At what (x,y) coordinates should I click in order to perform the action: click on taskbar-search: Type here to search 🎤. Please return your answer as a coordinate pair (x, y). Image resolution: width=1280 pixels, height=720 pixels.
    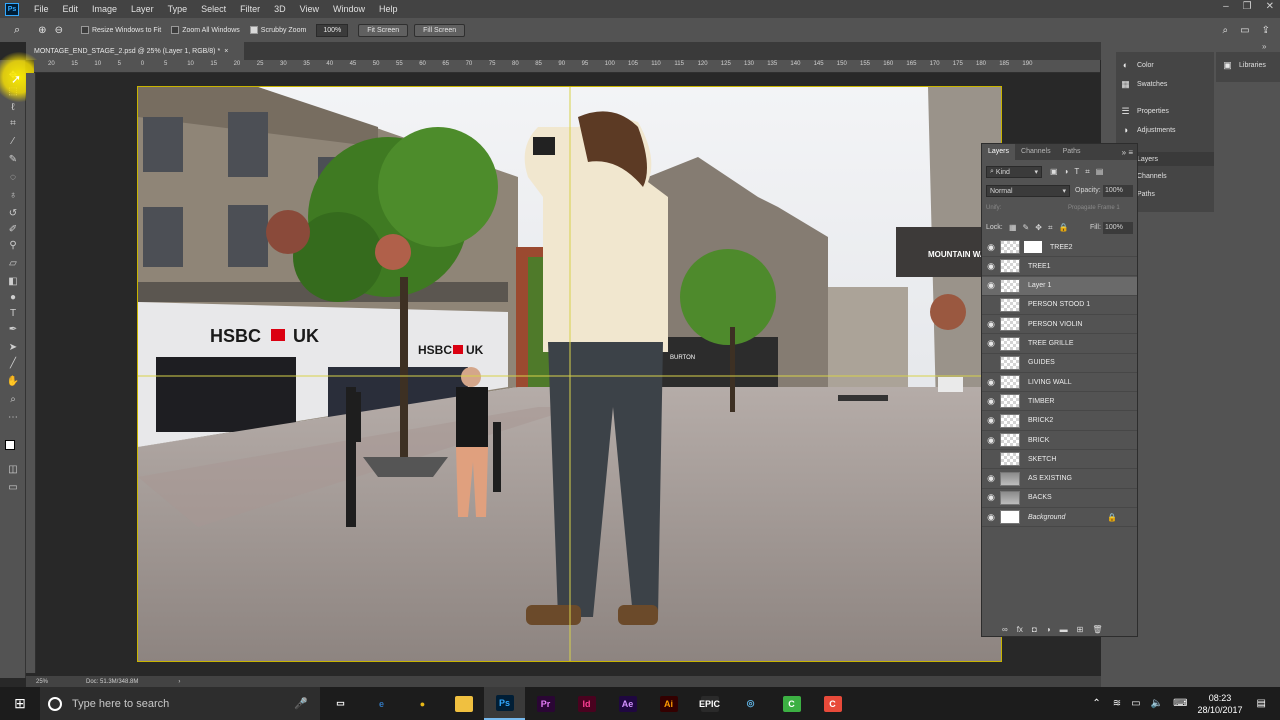
    Looking at the image, I should click on (180, 703).